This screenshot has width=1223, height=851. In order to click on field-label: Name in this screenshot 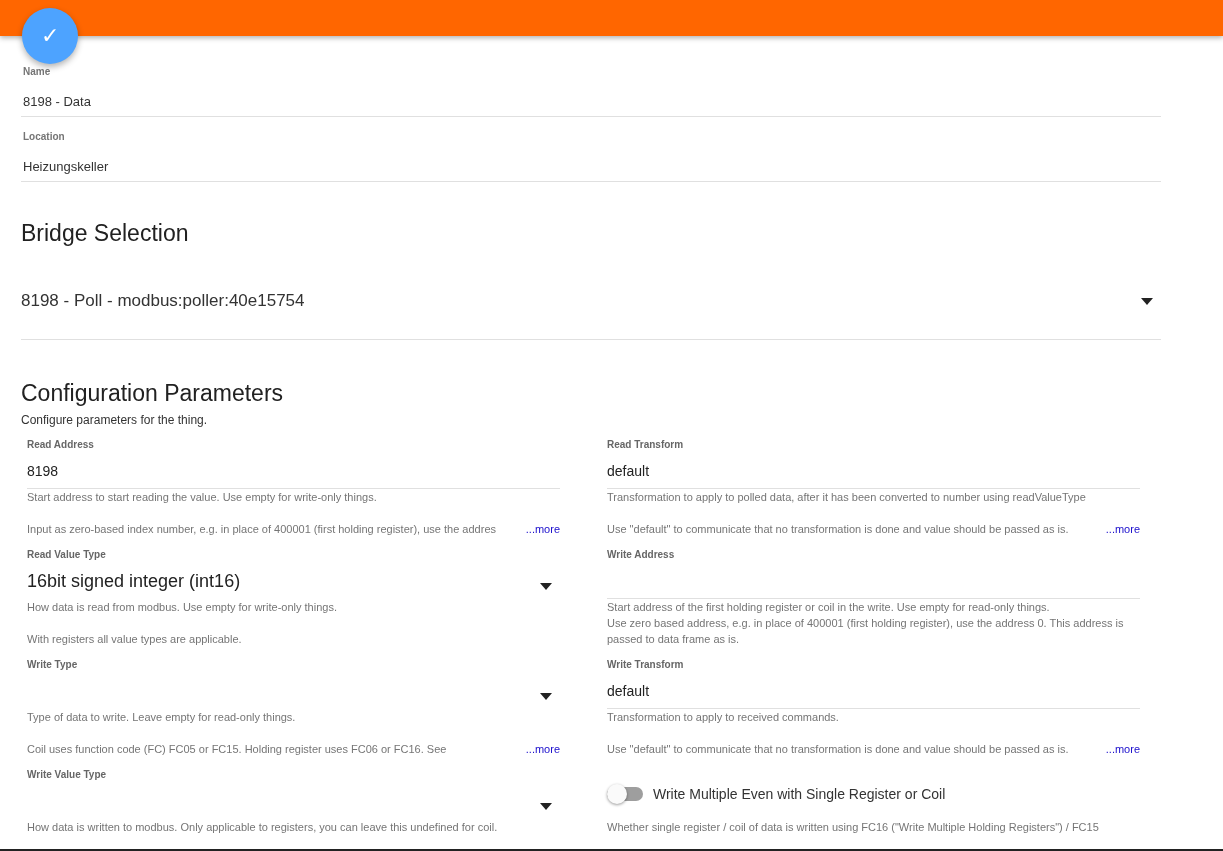, I will do `click(37, 72)`.